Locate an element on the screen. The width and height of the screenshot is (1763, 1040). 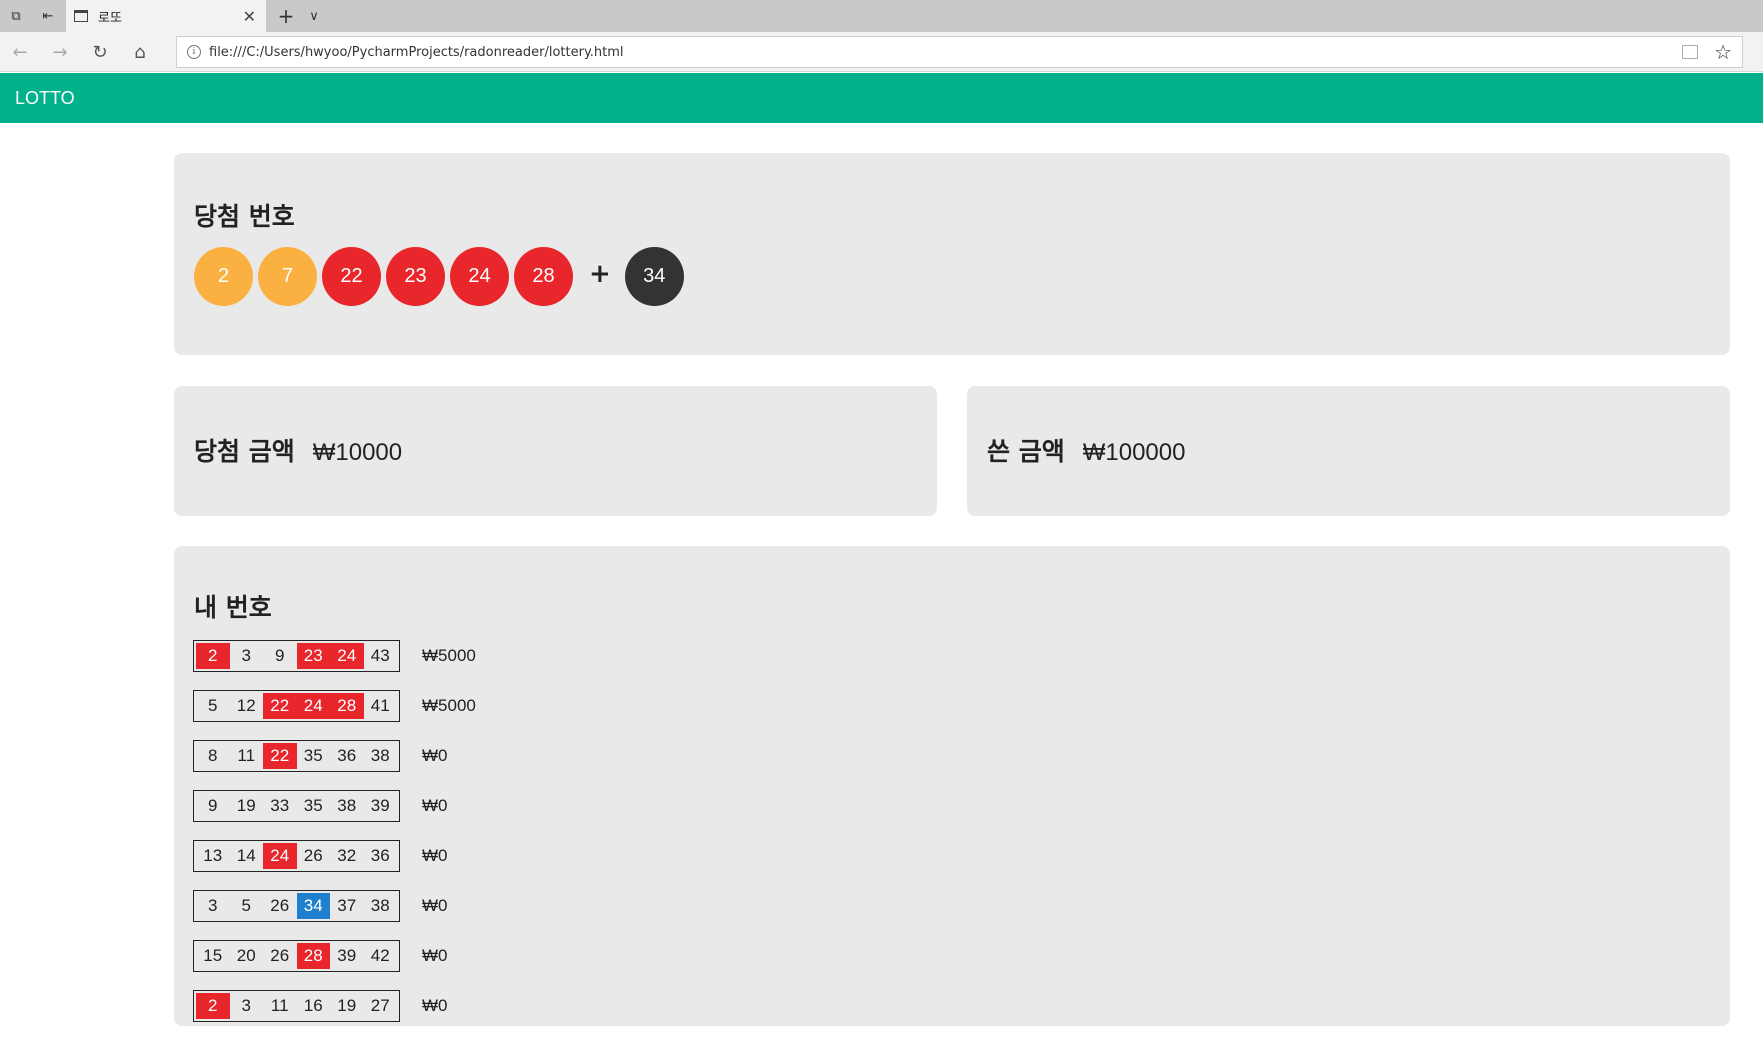
ticket-number: 23 is located at coordinates (313, 656).